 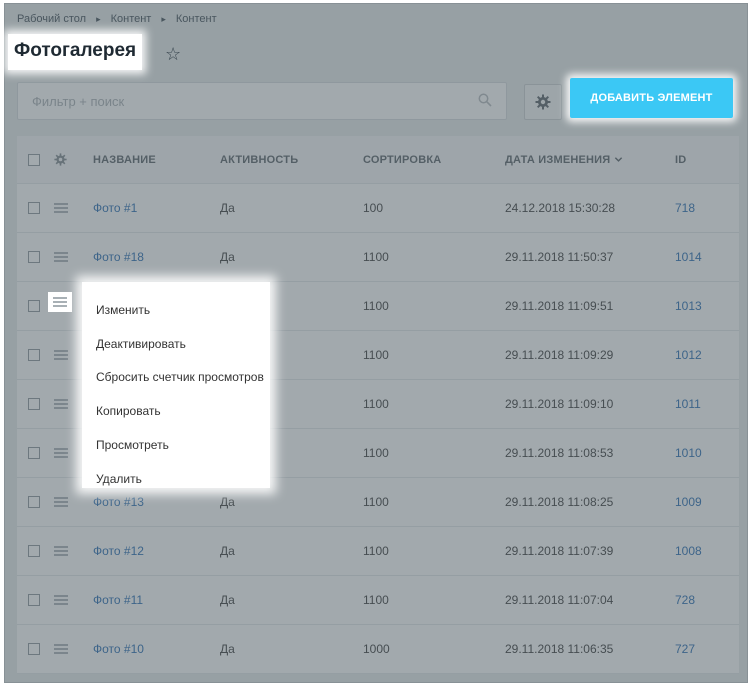 I want to click on breadcrumb-item-content-2: Контент, so click(x=196, y=19).